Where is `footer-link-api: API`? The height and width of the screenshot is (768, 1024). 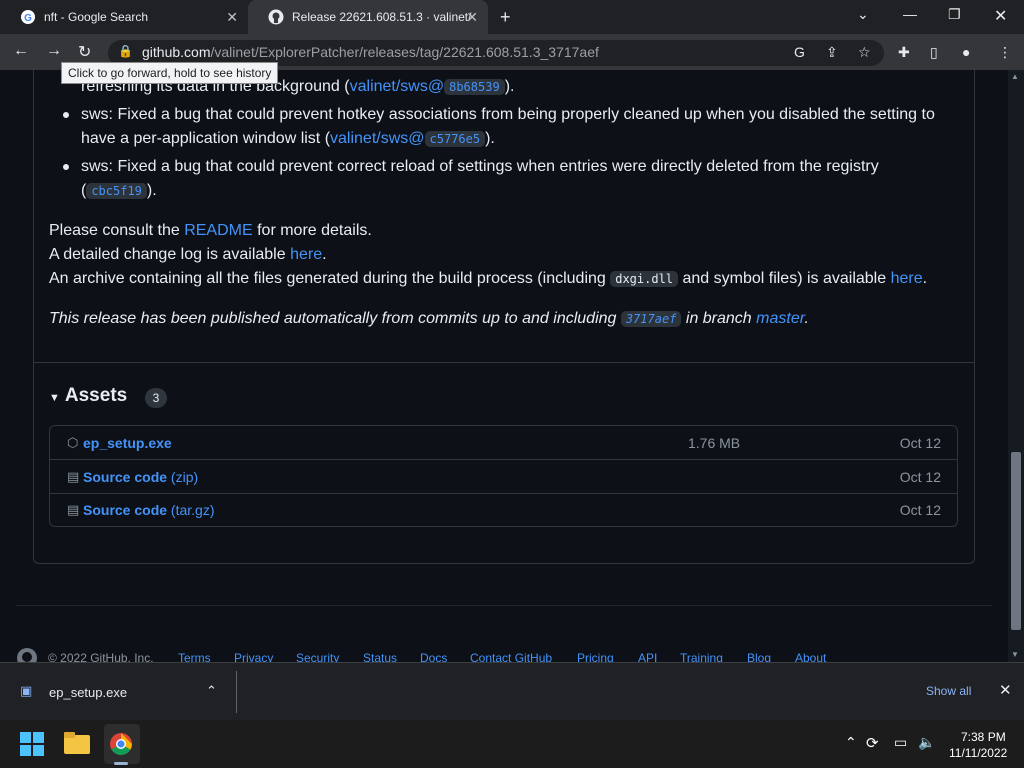
footer-link-api: API is located at coordinates (647, 656).